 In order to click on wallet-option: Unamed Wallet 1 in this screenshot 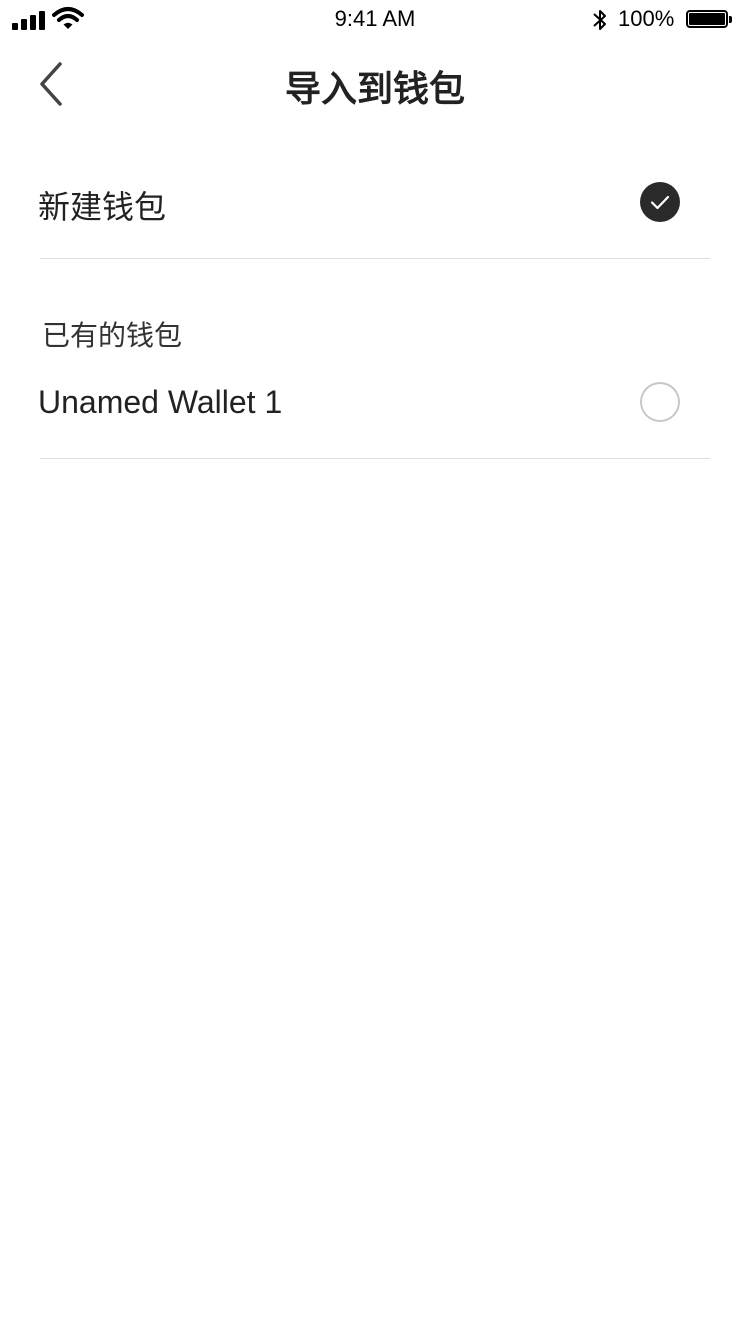, I will do `click(374, 402)`.